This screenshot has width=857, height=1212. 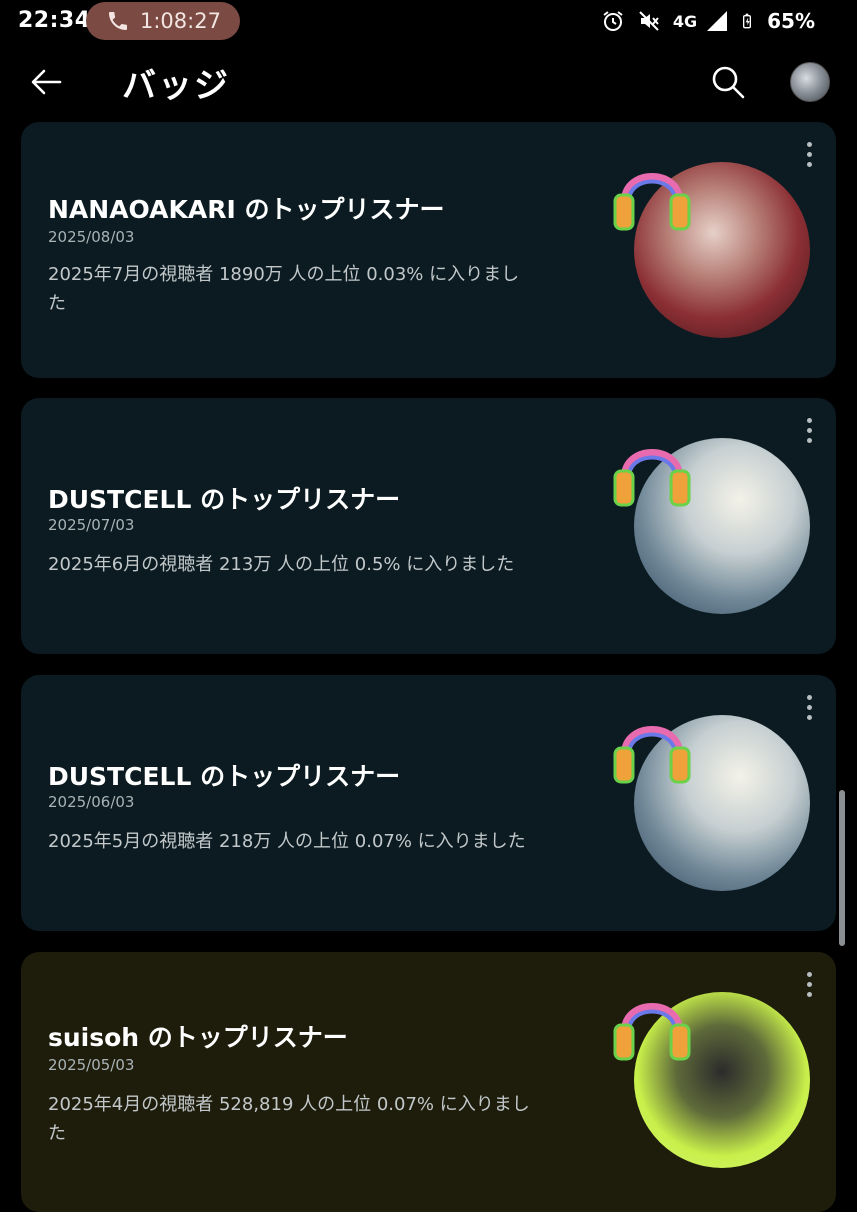 I want to click on page-title: バッジ, so click(x=176, y=86).